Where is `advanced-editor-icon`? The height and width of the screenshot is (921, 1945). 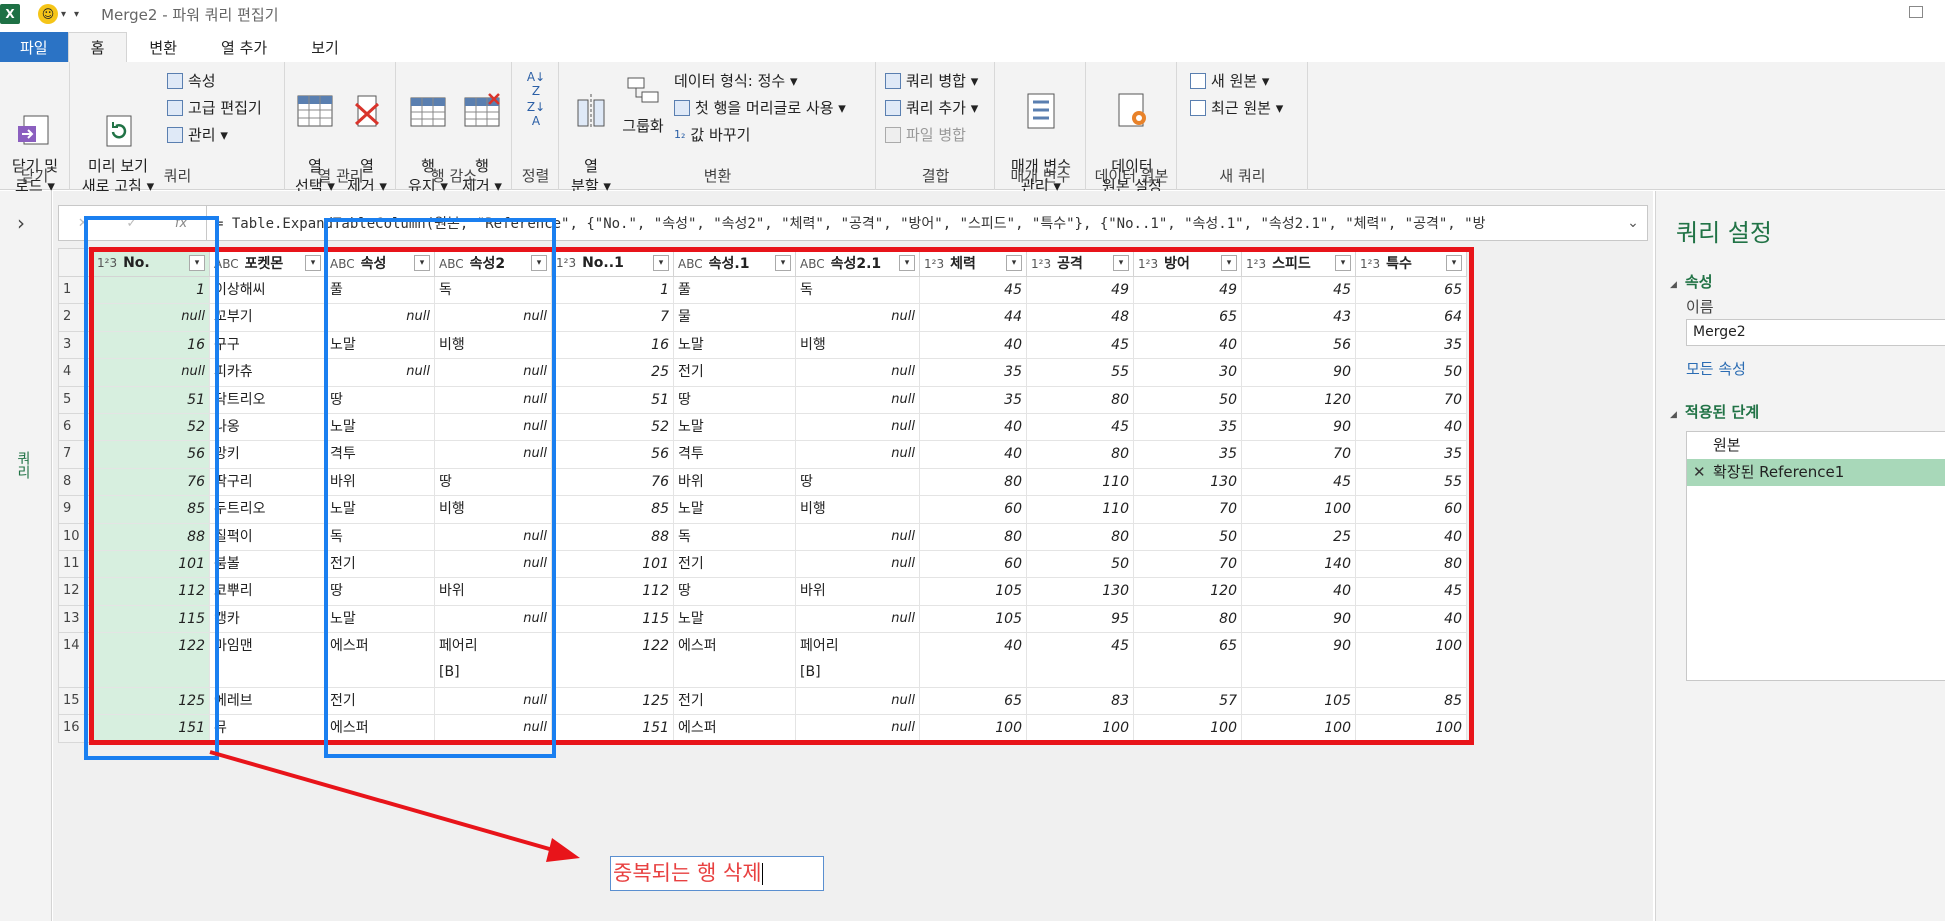
advanced-editor-icon is located at coordinates (175, 107).